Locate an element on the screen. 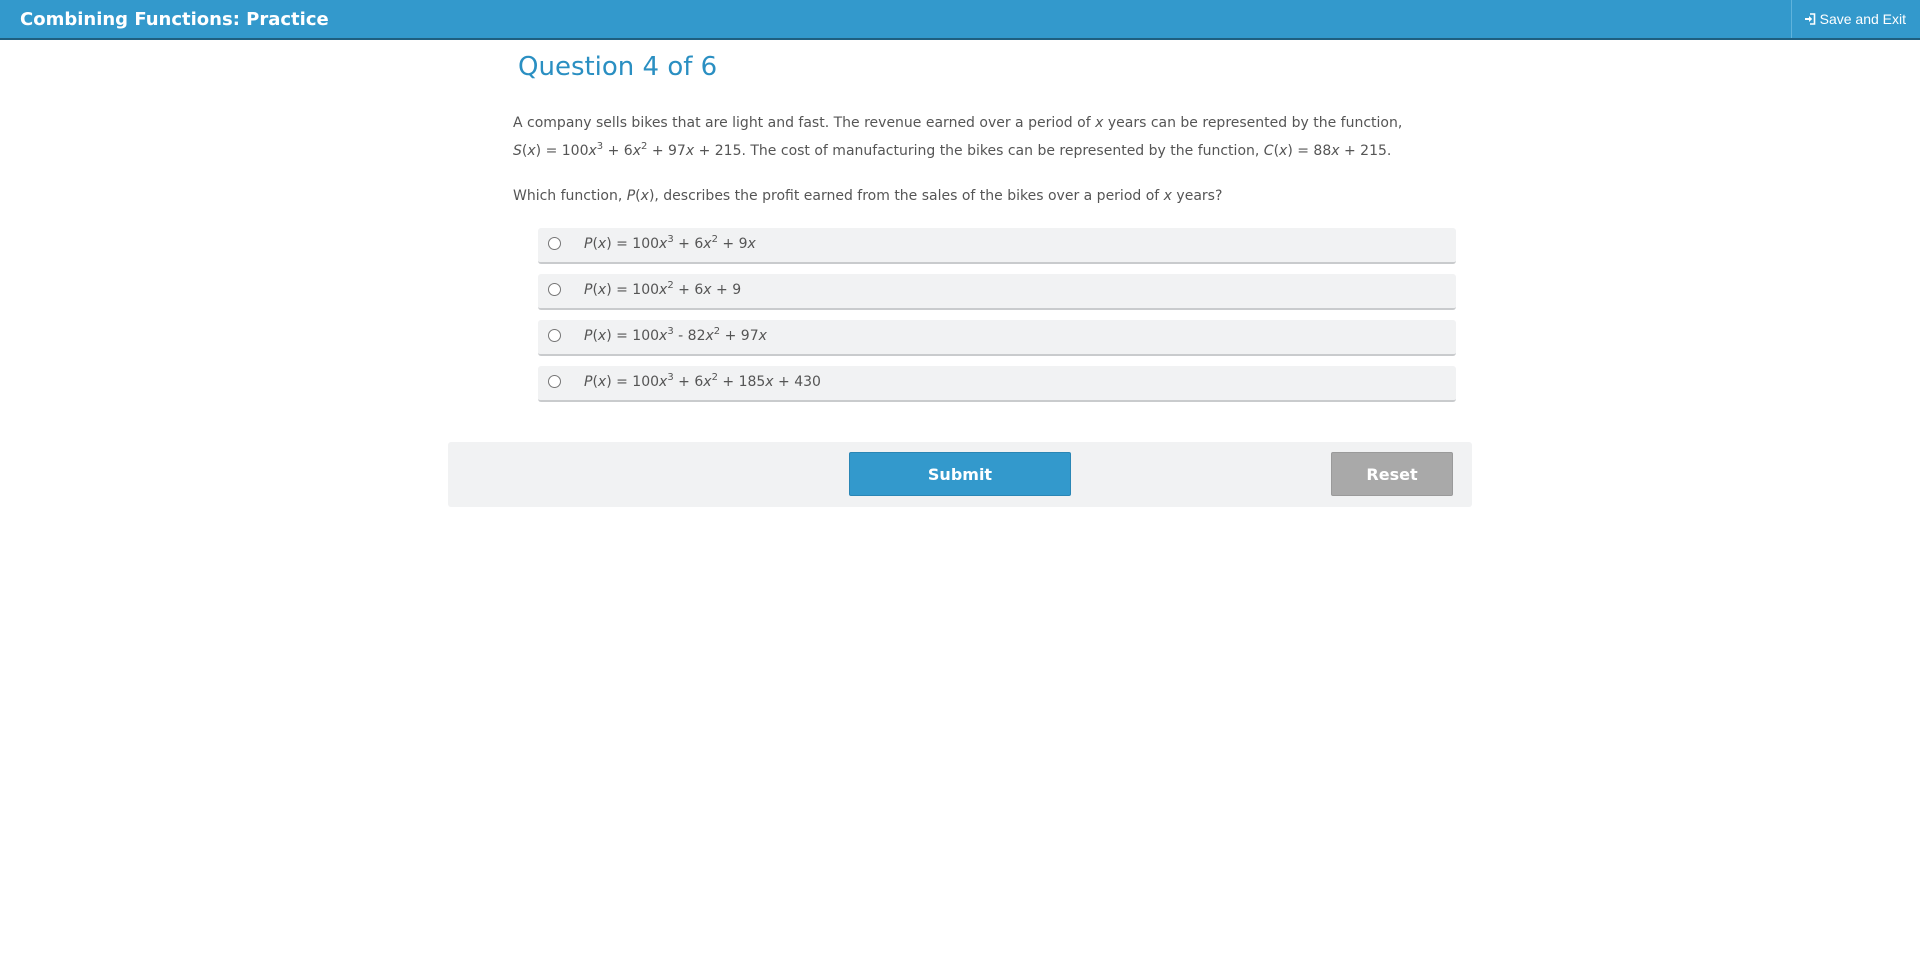  answer-choice-1: P(x) = 100x3 + 6x2 + 9x is located at coordinates (997, 246).